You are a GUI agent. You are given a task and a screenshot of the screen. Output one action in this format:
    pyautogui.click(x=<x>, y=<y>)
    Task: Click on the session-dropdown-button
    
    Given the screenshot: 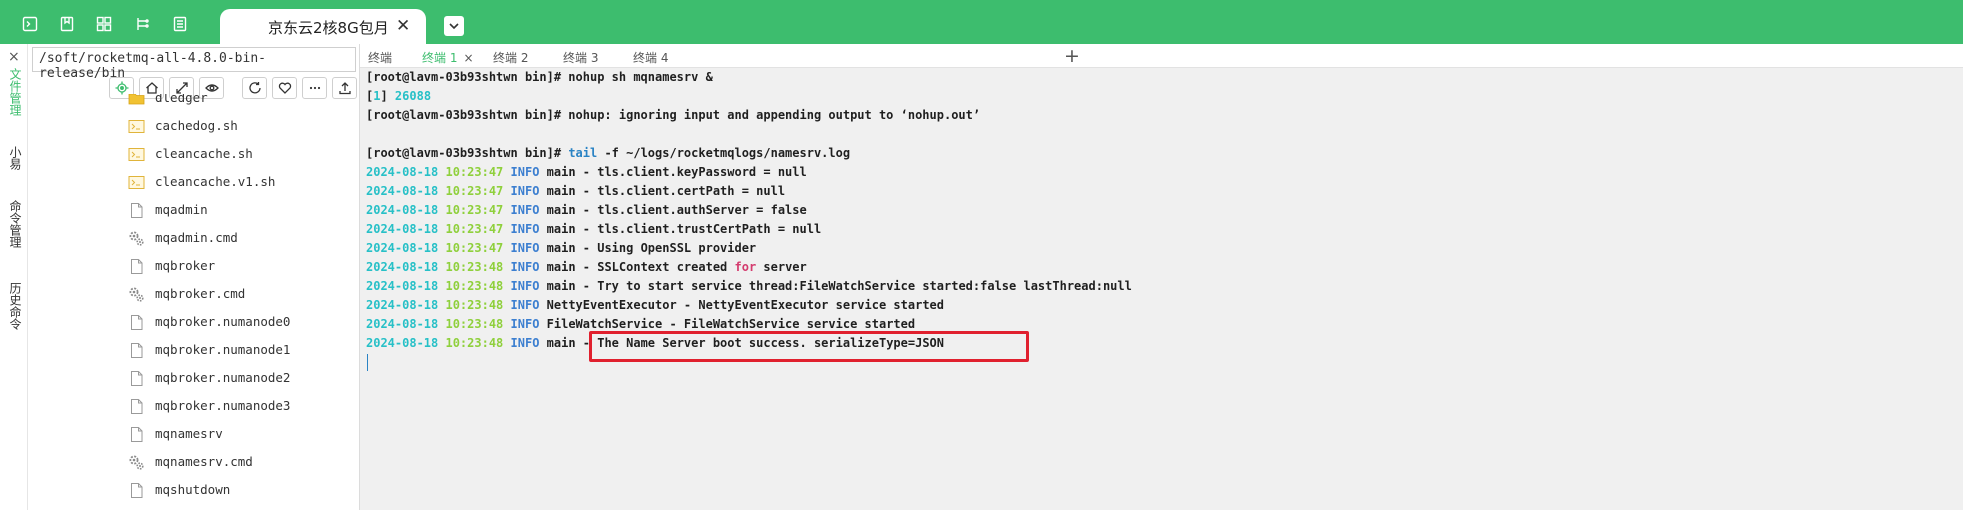 What is the action you would take?
    pyautogui.click(x=454, y=26)
    